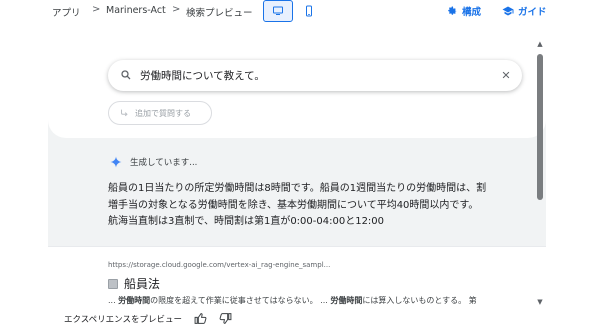 This screenshot has height=330, width=590. I want to click on smartphone-icon, so click(309, 11).